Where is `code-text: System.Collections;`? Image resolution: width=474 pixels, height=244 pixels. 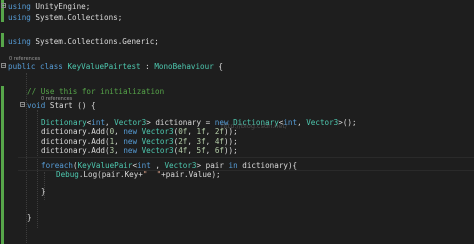
code-text: System.Collections; is located at coordinates (76, 17).